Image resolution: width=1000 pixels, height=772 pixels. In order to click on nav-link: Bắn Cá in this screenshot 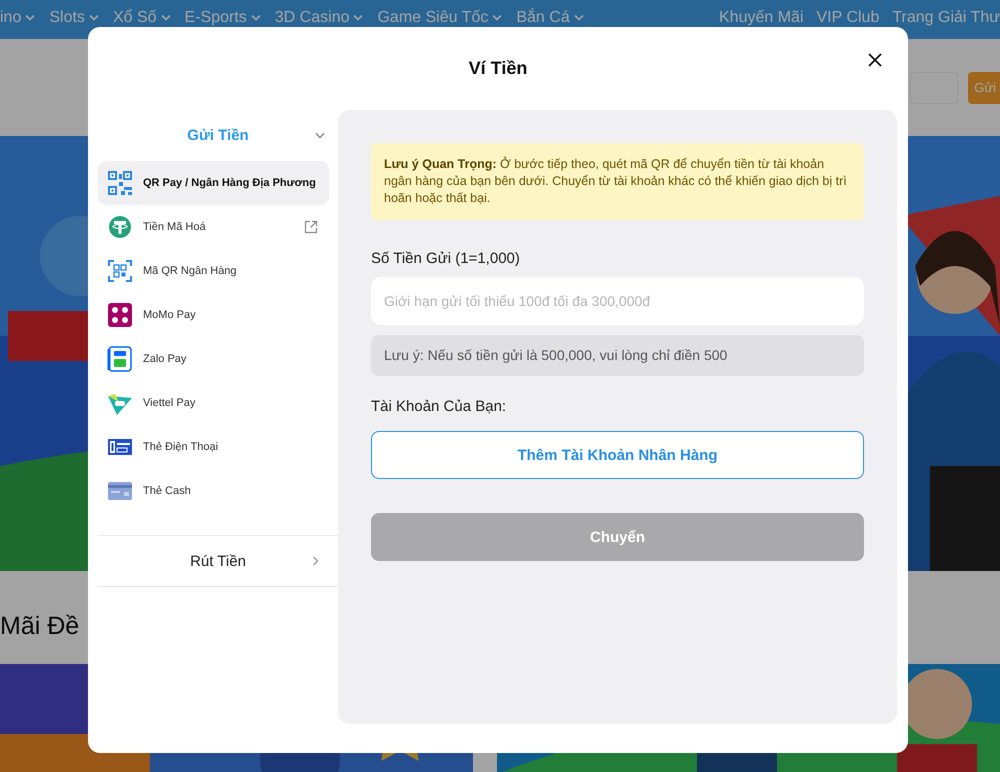, I will do `click(550, 17)`.